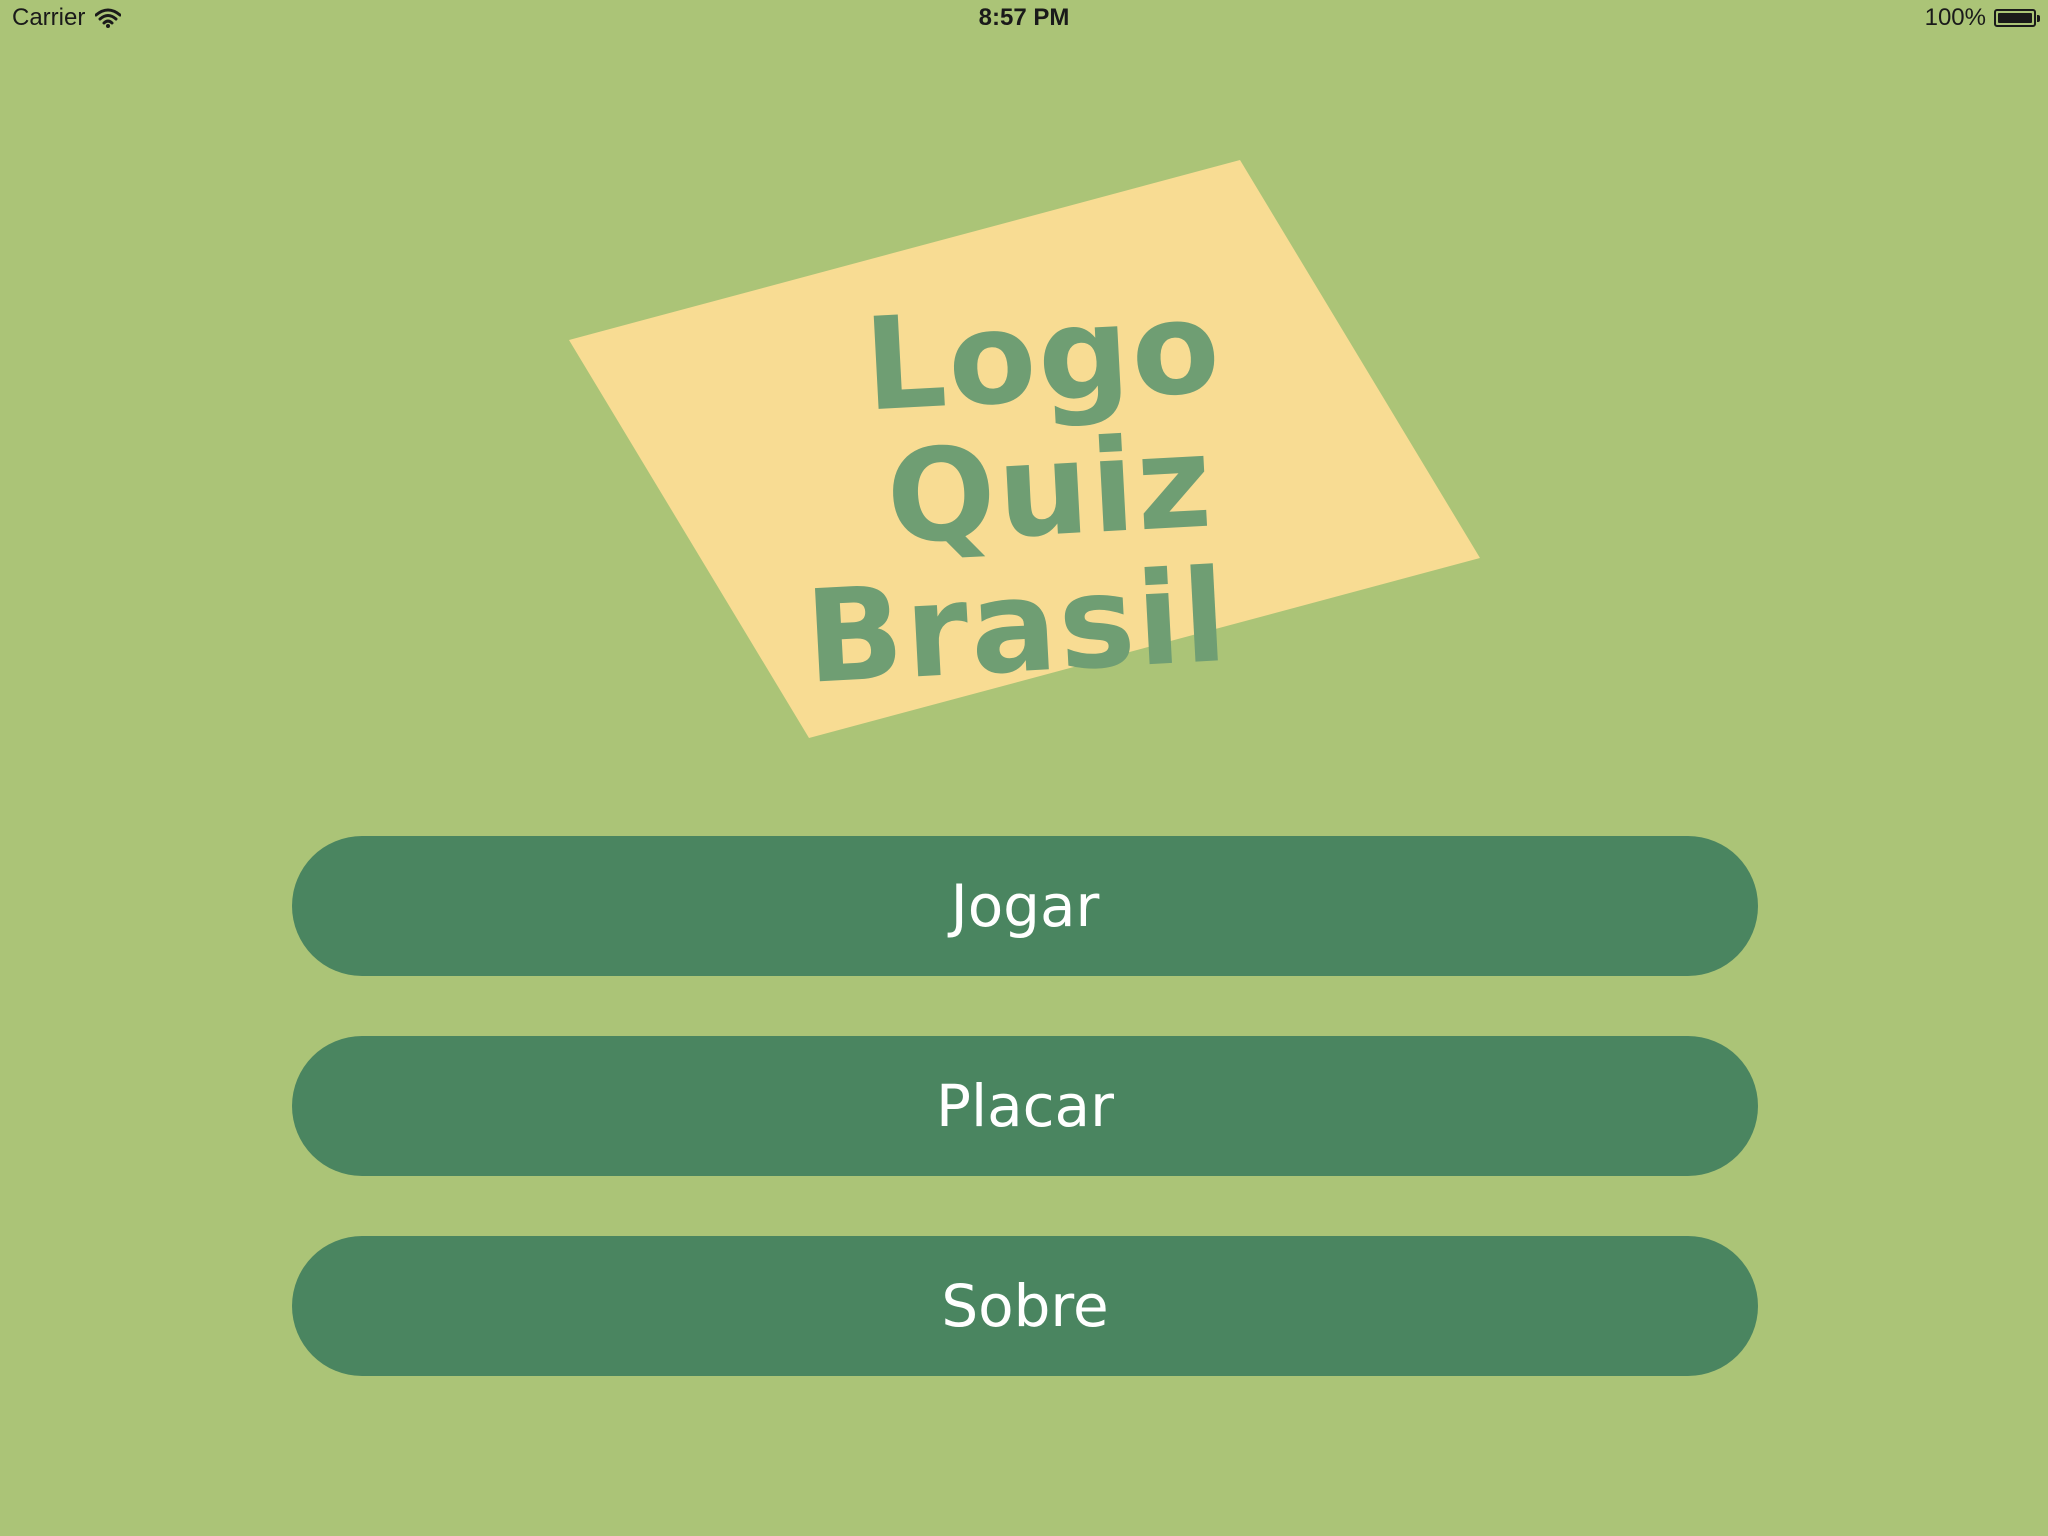 This screenshot has width=2048, height=1536. Describe the element at coordinates (1025, 906) in the screenshot. I see `play-button: Jogar` at that location.